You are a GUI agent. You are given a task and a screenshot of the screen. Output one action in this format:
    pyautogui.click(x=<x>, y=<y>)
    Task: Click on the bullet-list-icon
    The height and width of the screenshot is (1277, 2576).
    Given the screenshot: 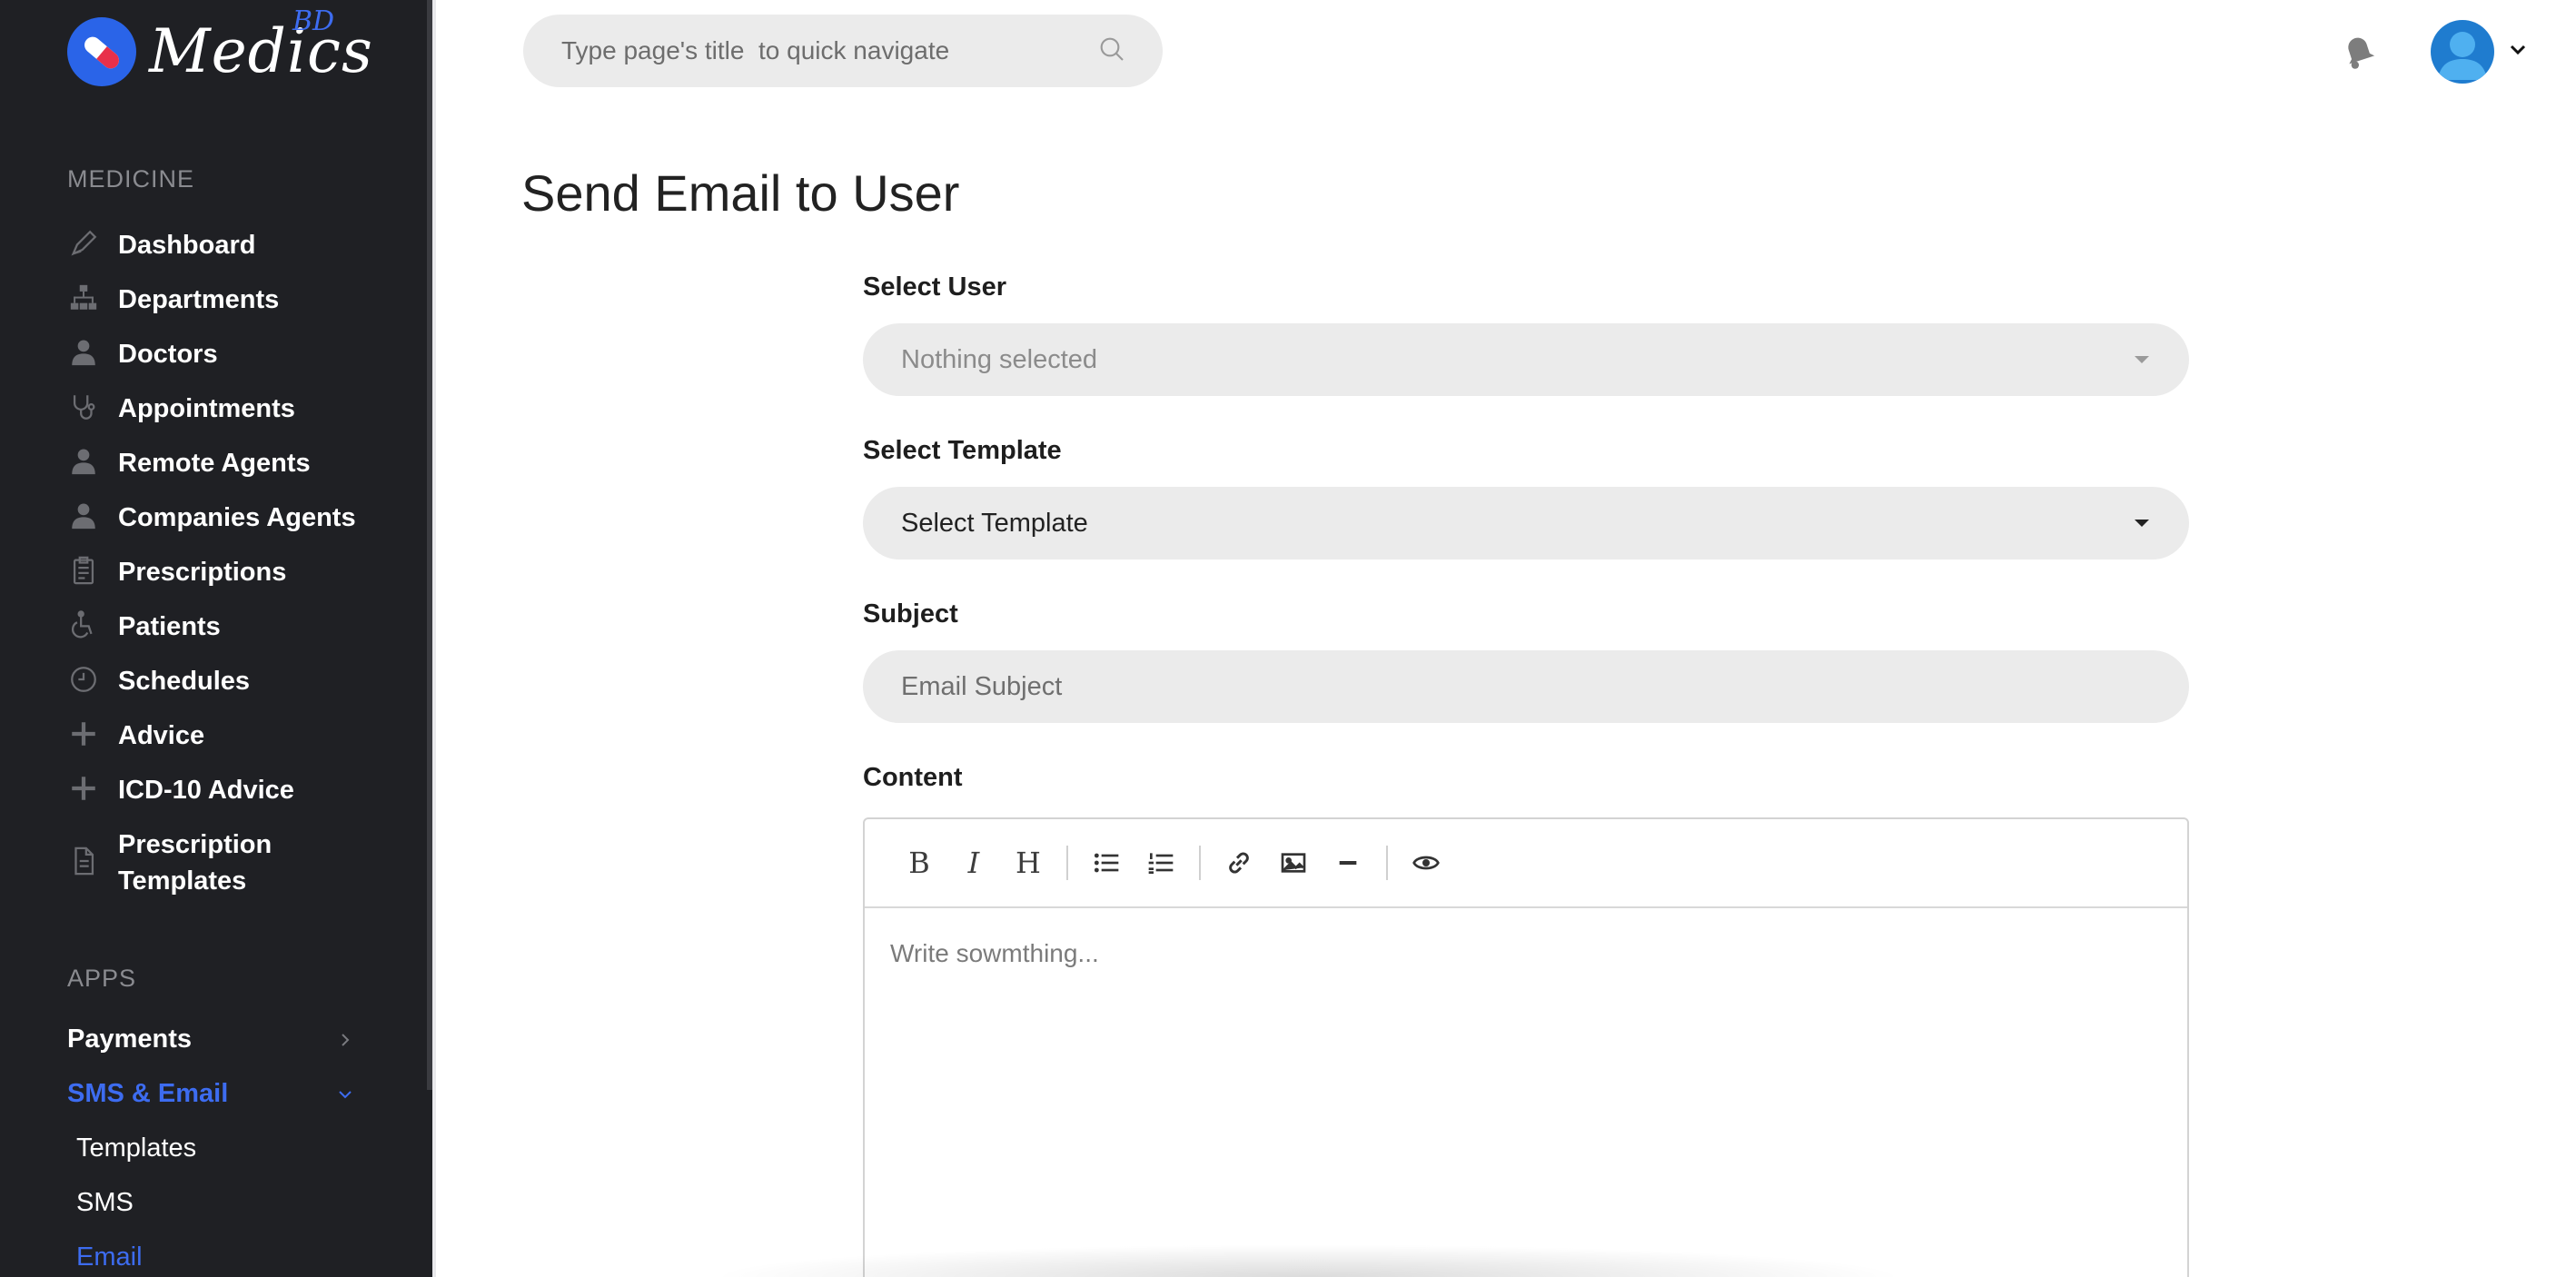 What is the action you would take?
    pyautogui.click(x=1106, y=863)
    